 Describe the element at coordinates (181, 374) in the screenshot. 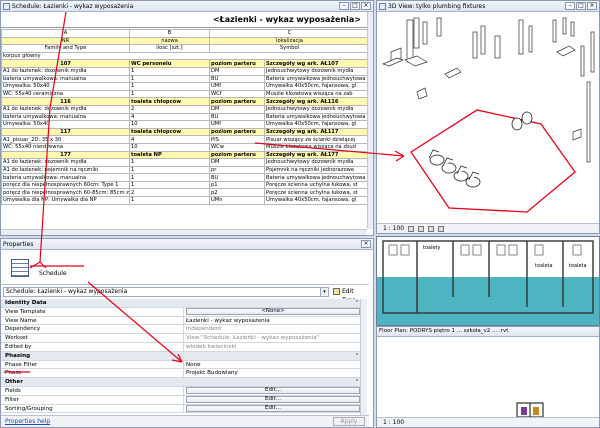

I see `property-row: Phase Projekt Budowlany` at that location.